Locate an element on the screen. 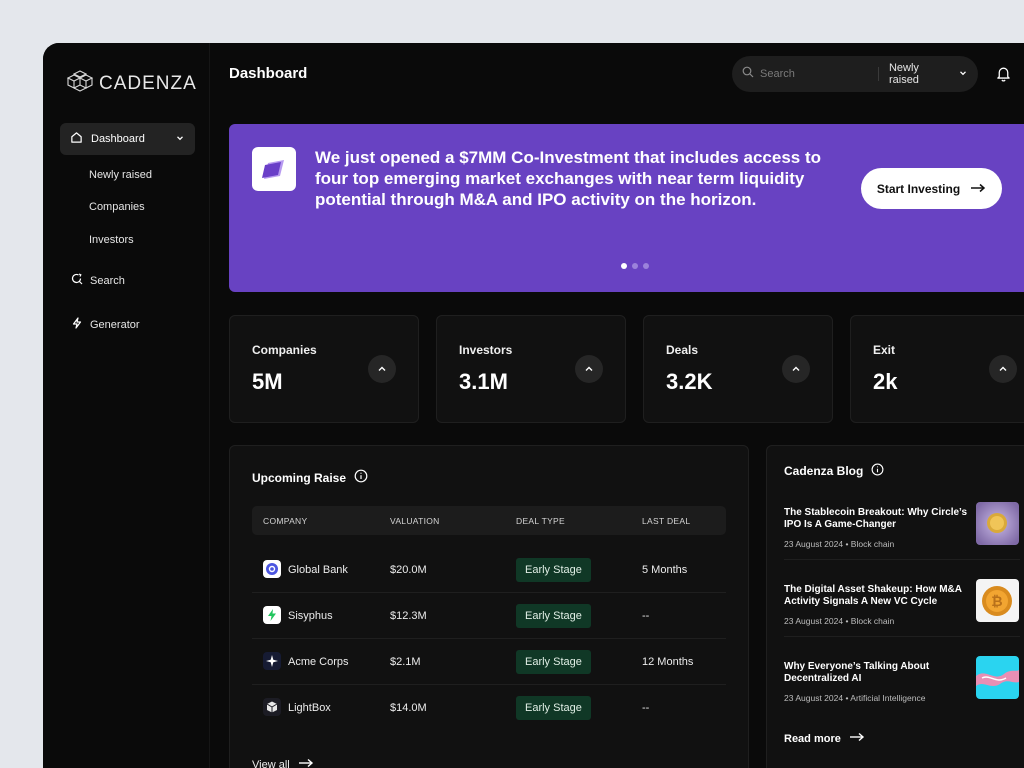 The height and width of the screenshot is (768, 1024). divider is located at coordinates (902, 559).